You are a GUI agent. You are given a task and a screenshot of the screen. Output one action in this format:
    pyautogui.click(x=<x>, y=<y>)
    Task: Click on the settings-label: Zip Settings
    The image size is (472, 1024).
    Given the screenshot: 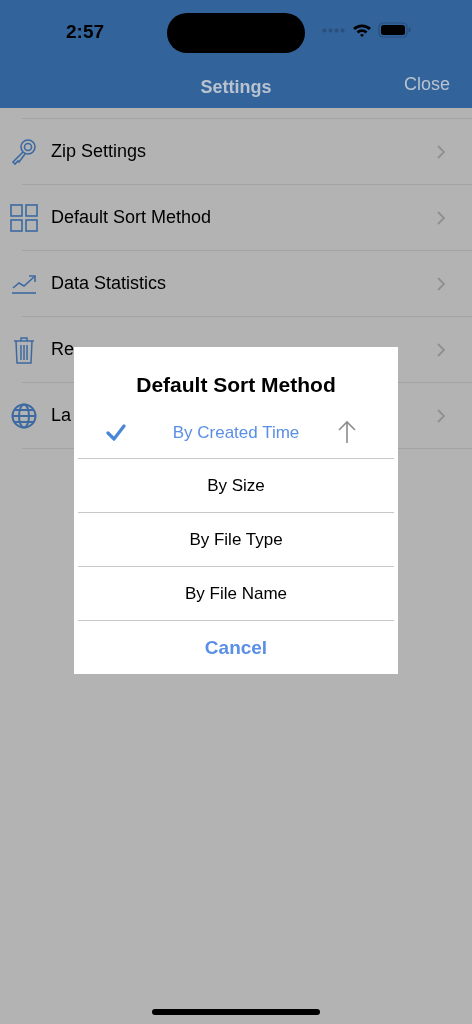 What is the action you would take?
    pyautogui.click(x=99, y=151)
    